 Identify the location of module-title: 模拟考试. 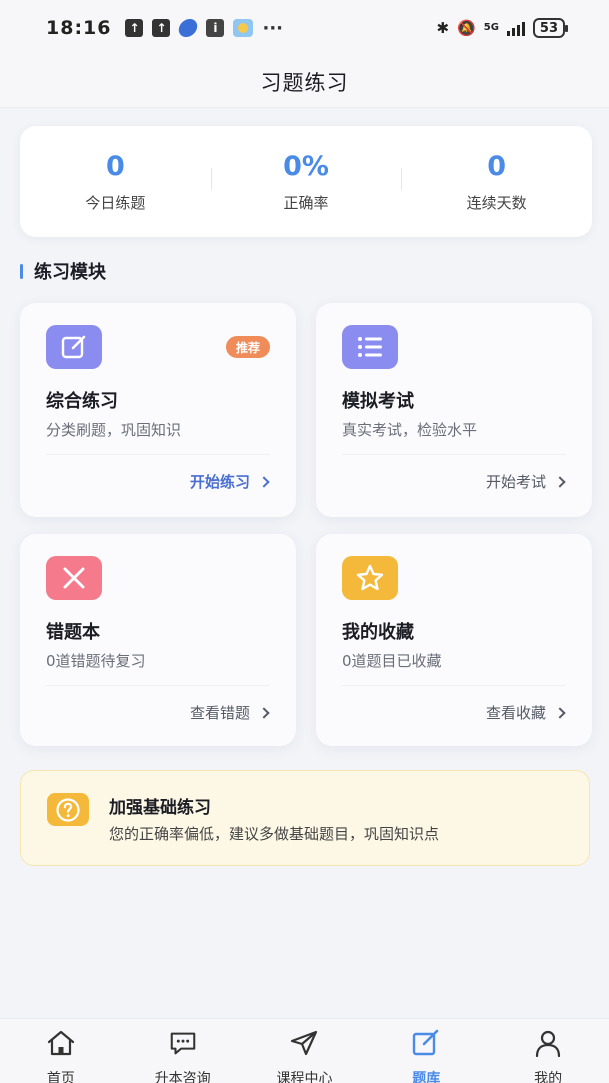
(378, 401).